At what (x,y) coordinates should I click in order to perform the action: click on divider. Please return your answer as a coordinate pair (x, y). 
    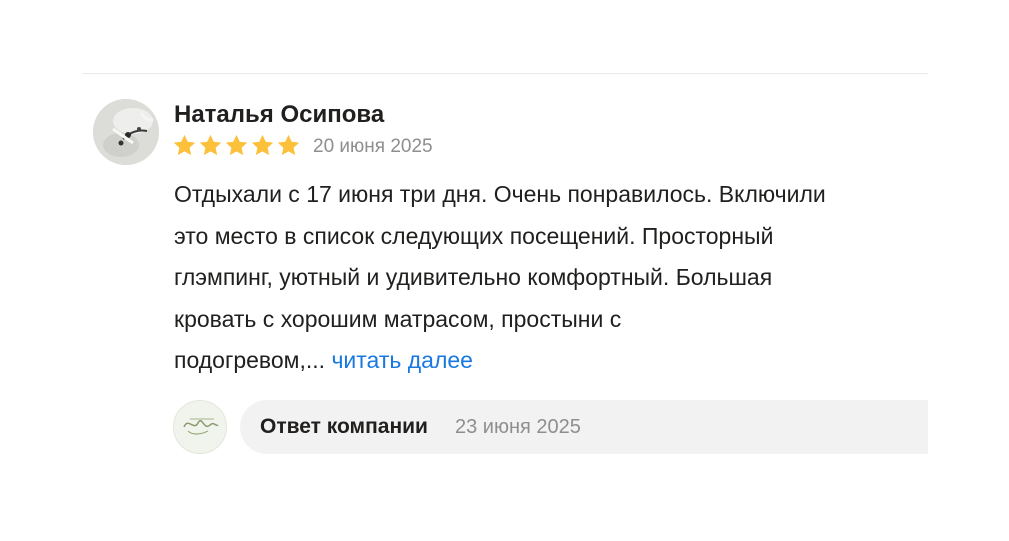
    Looking at the image, I should click on (505, 73).